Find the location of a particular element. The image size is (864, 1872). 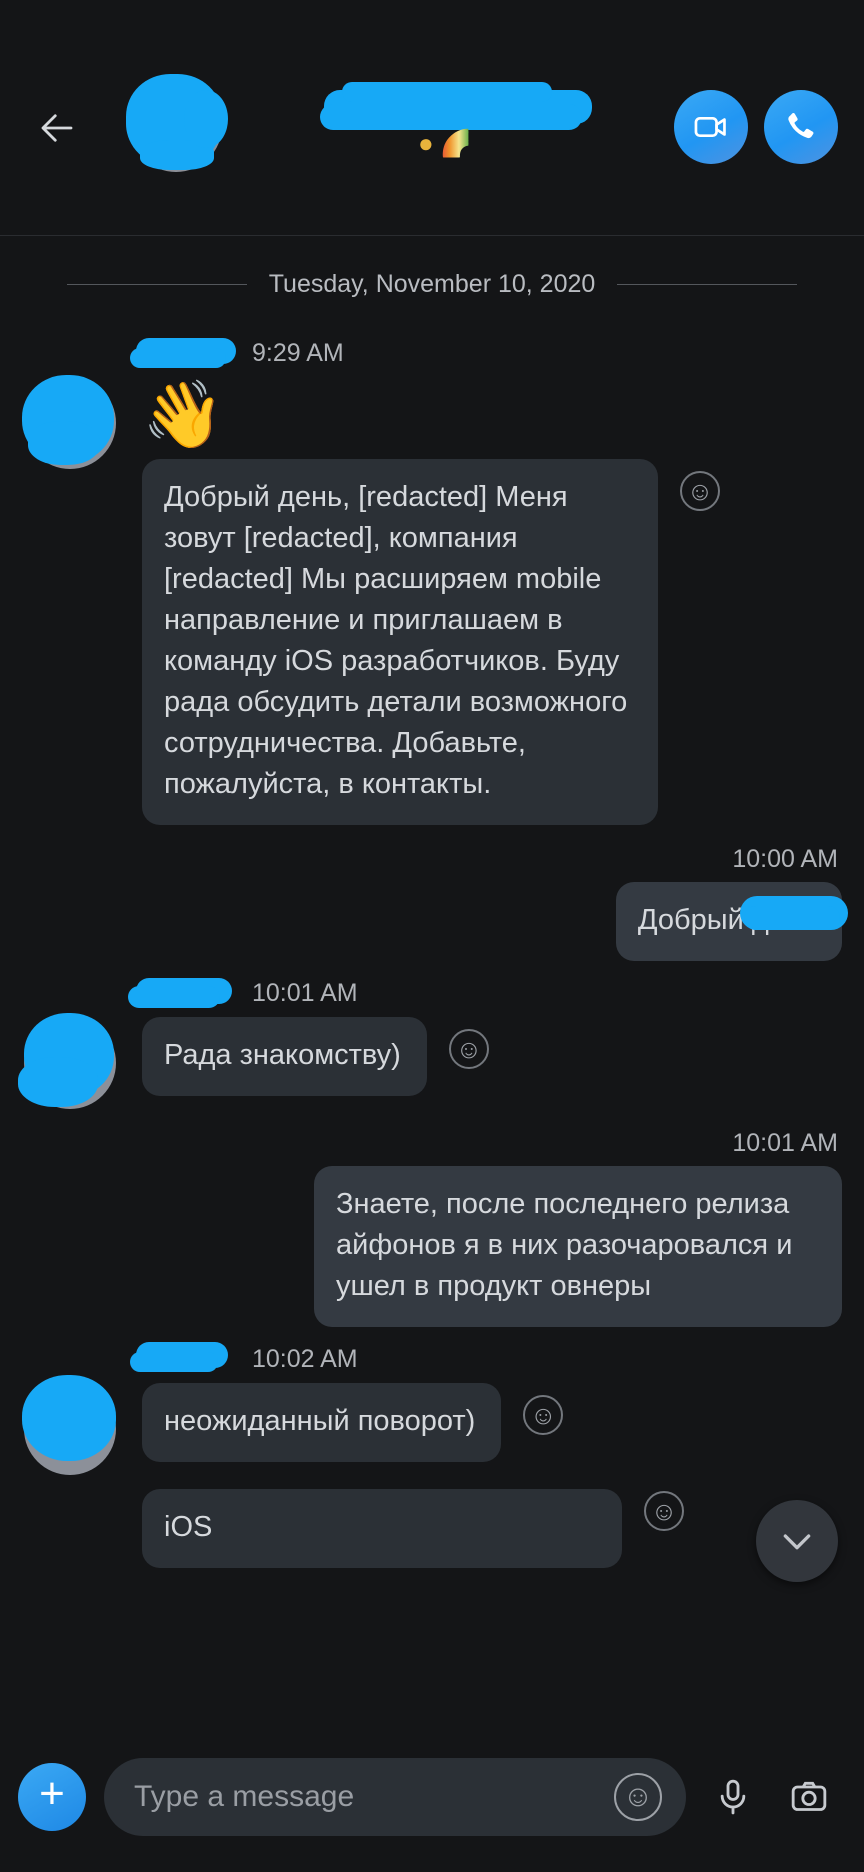

message-row: Рада знакомству) ☺ is located at coordinates (432, 1061).